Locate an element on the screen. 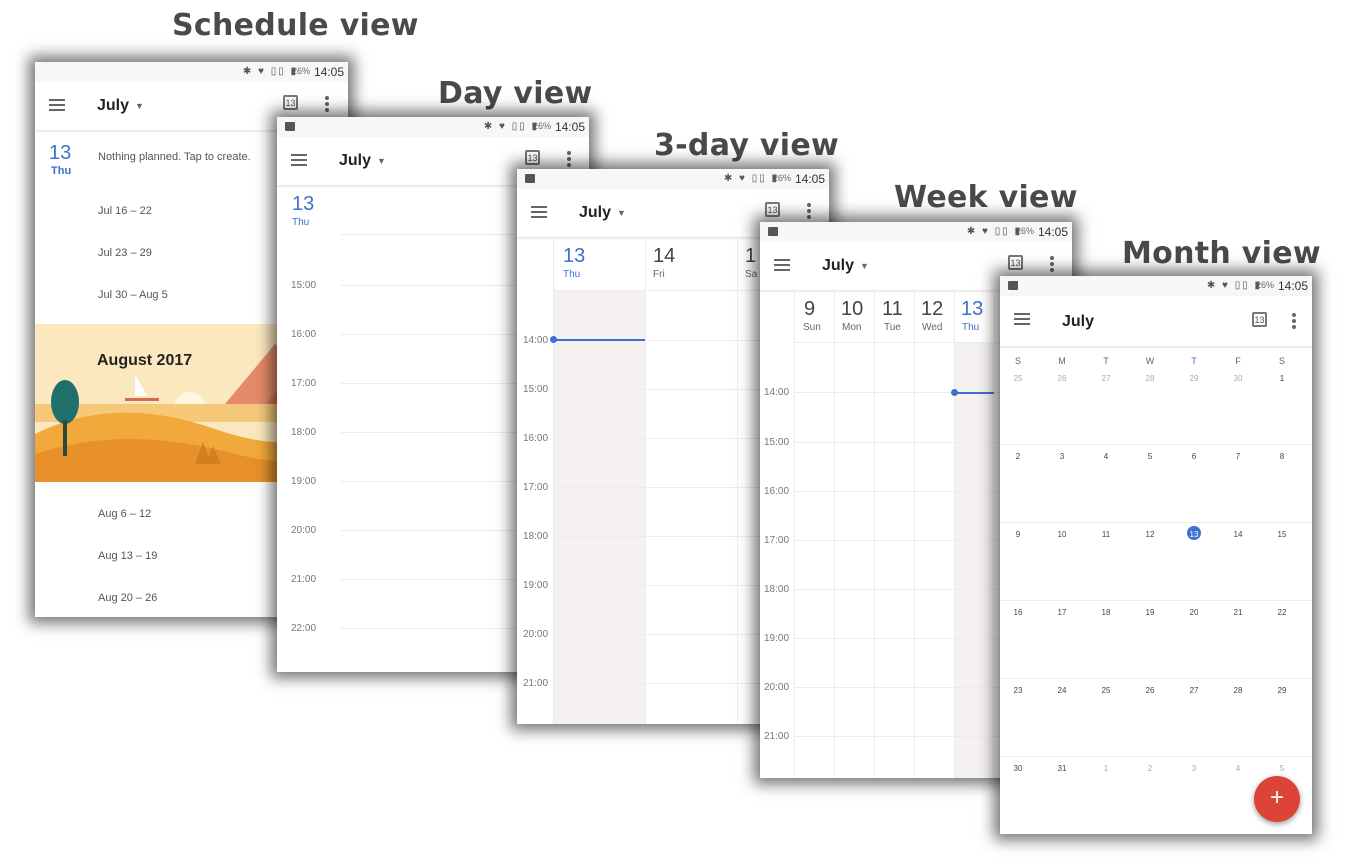  today-column is located at coordinates (599, 507).